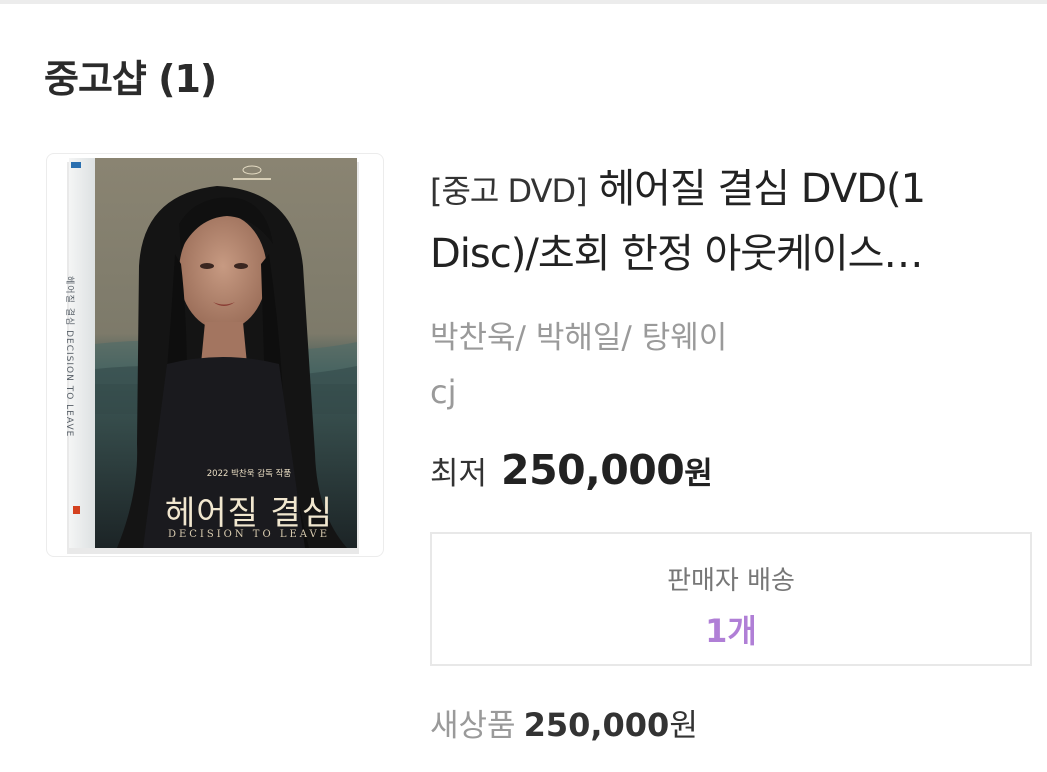 Image resolution: width=1047 pixels, height=772 pixels. What do you see at coordinates (249, 534) in the screenshot?
I see `cover-title-english: DECISION TO LEAVE` at bounding box center [249, 534].